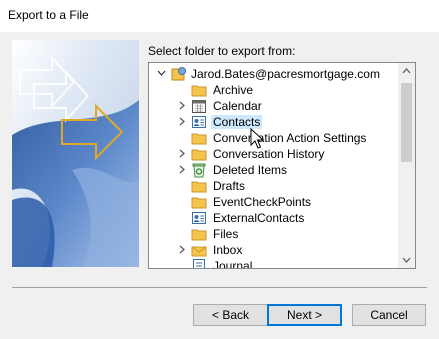  Describe the element at coordinates (273, 106) in the screenshot. I see `tree-item-calendar: Calendar` at that location.